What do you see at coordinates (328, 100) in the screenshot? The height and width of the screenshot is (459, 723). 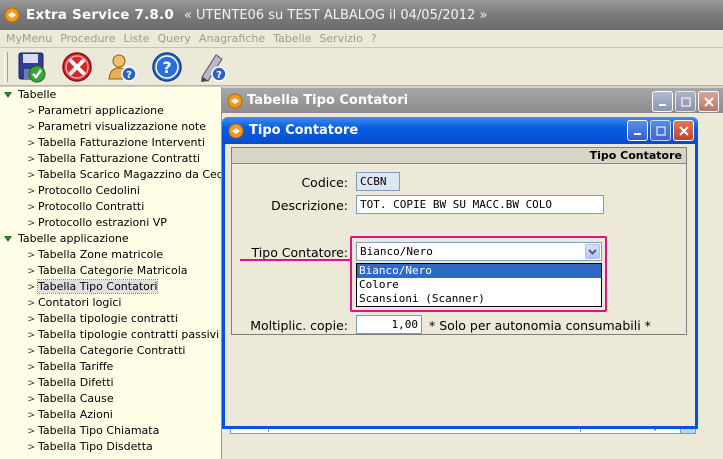 I see `mdi-title: Tabella Tipo Contatori` at bounding box center [328, 100].